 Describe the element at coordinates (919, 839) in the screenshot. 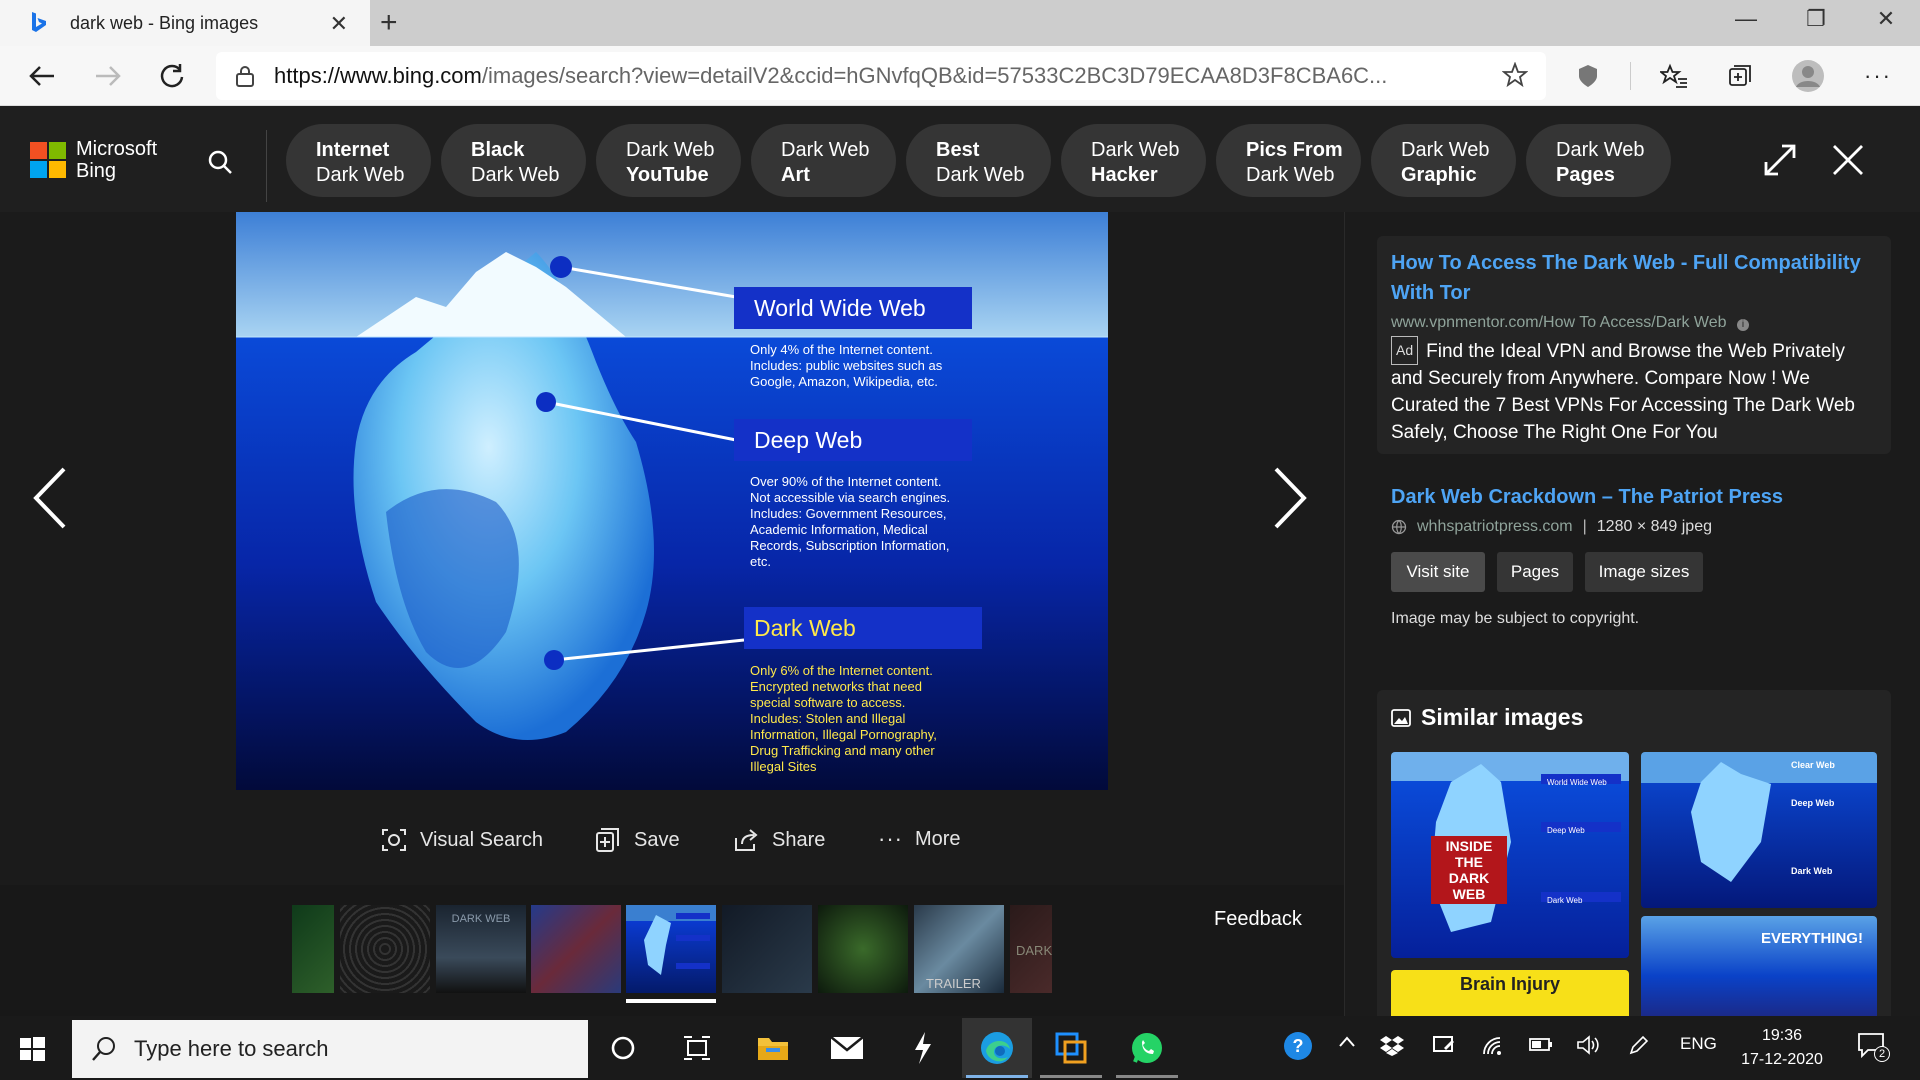

I see `more-button: ··· More` at that location.